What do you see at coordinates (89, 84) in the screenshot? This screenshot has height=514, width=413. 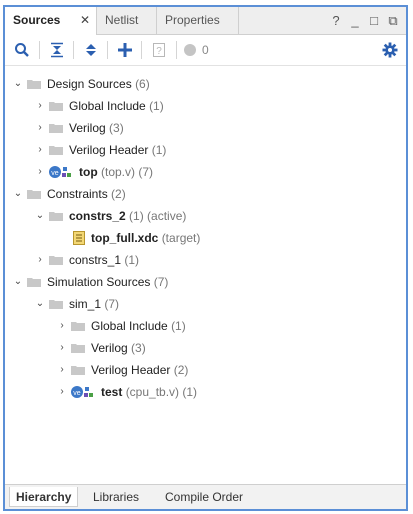 I see `tree-item-label: Design Sources` at bounding box center [89, 84].